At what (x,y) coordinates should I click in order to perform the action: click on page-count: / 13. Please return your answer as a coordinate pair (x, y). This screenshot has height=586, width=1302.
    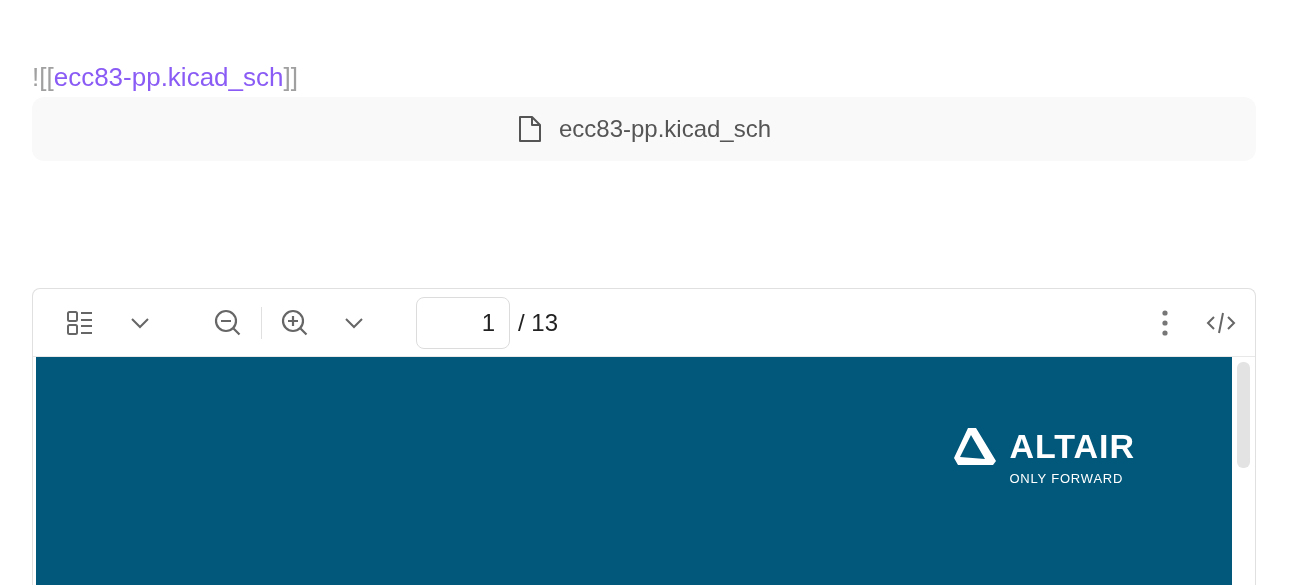
    Looking at the image, I should click on (538, 322).